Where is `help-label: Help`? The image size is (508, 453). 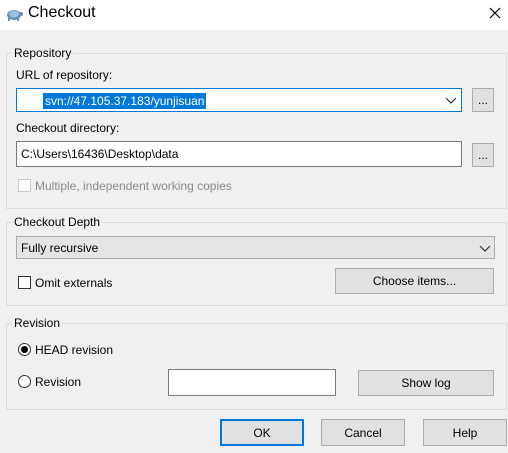 help-label: Help is located at coordinates (465, 432).